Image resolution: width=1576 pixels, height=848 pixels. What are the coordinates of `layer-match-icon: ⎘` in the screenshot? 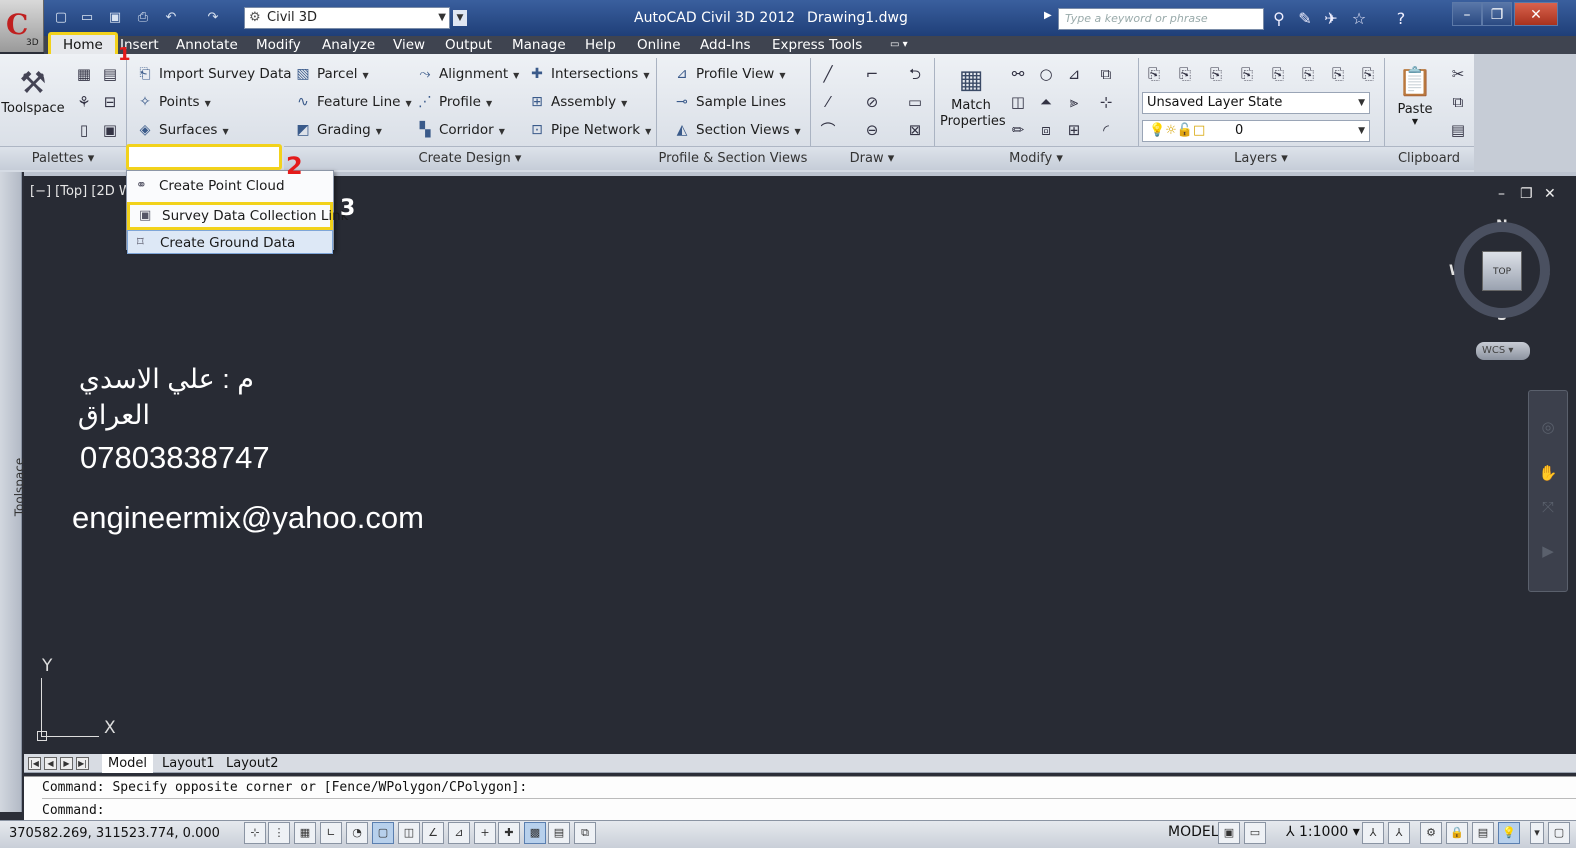 It's located at (1185, 74).